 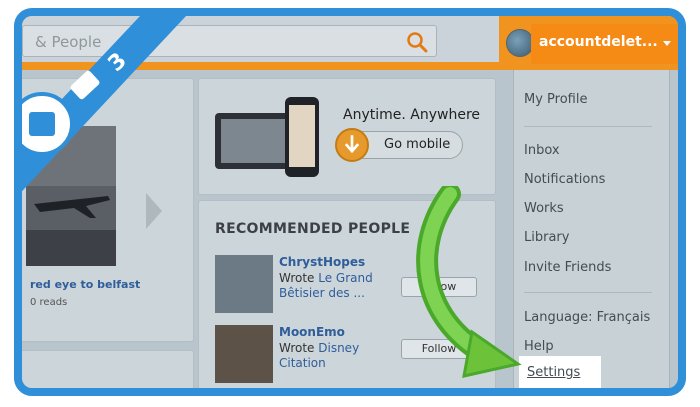 What do you see at coordinates (85, 284) in the screenshot?
I see `book-title: red eye to belfast` at bounding box center [85, 284].